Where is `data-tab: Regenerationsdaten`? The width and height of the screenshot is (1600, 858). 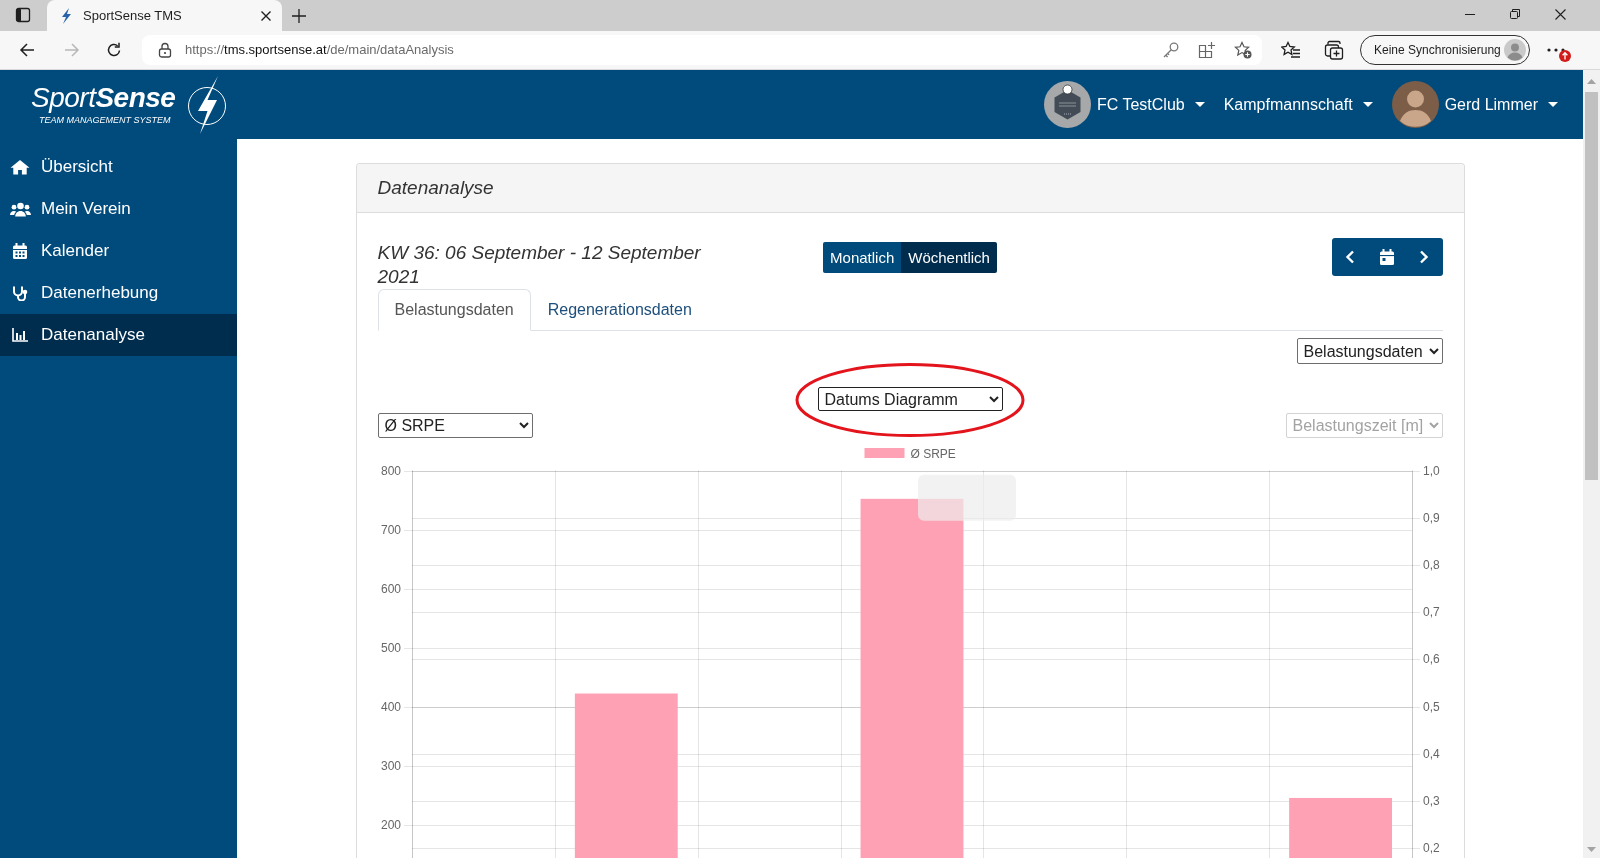
data-tab: Regenerationsdaten is located at coordinates (619, 310).